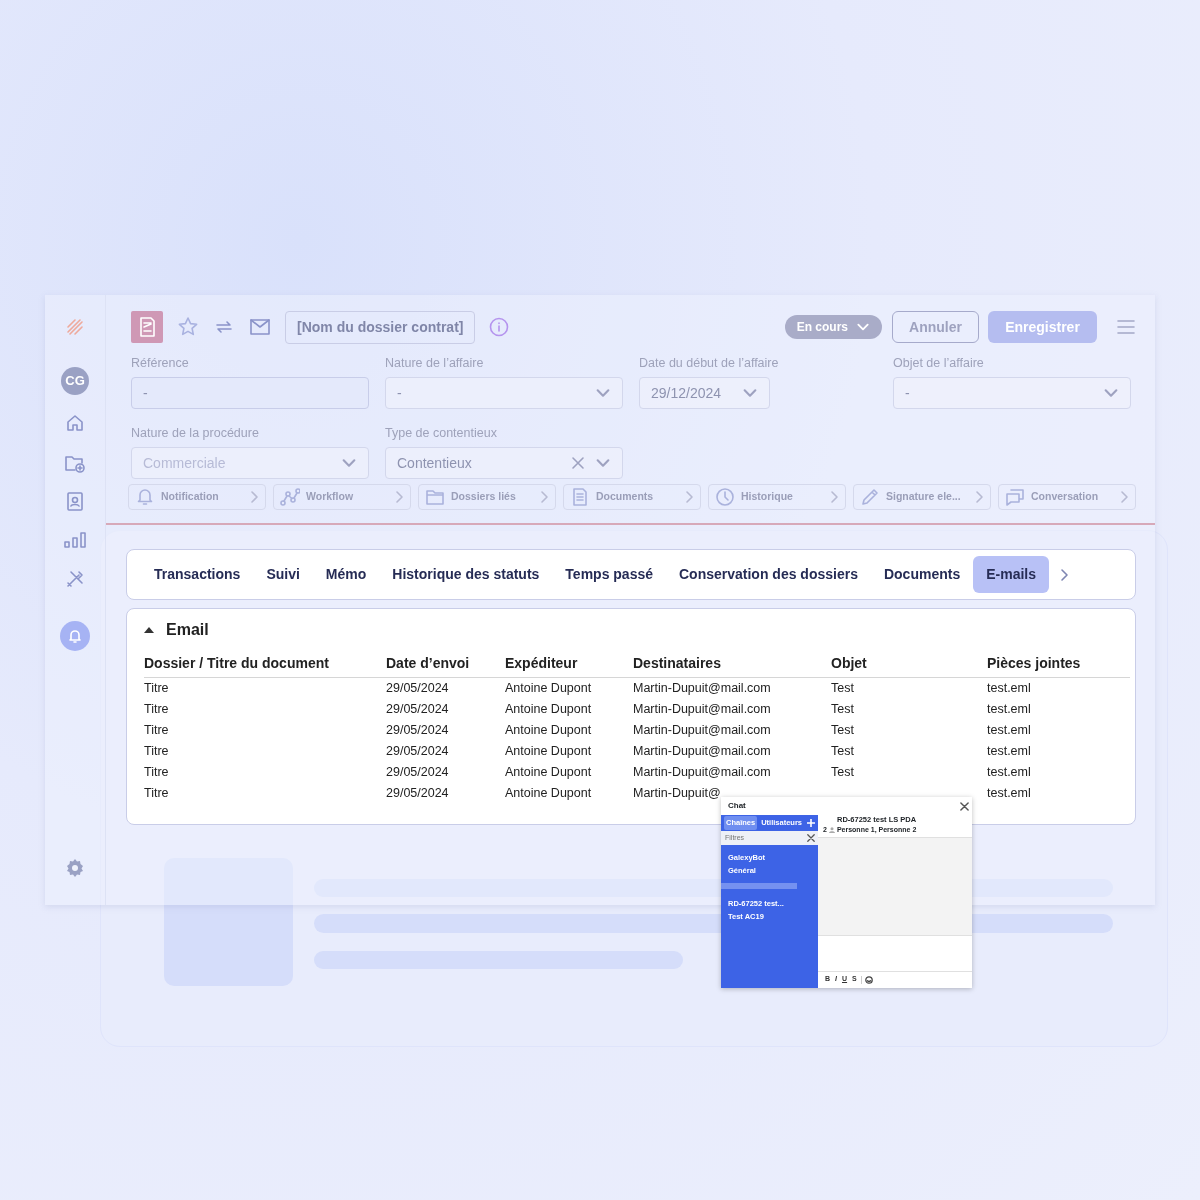 The width and height of the screenshot is (1200, 1200). Describe the element at coordinates (939, 363) in the screenshot. I see `field-label: Objet de l’affaire` at that location.